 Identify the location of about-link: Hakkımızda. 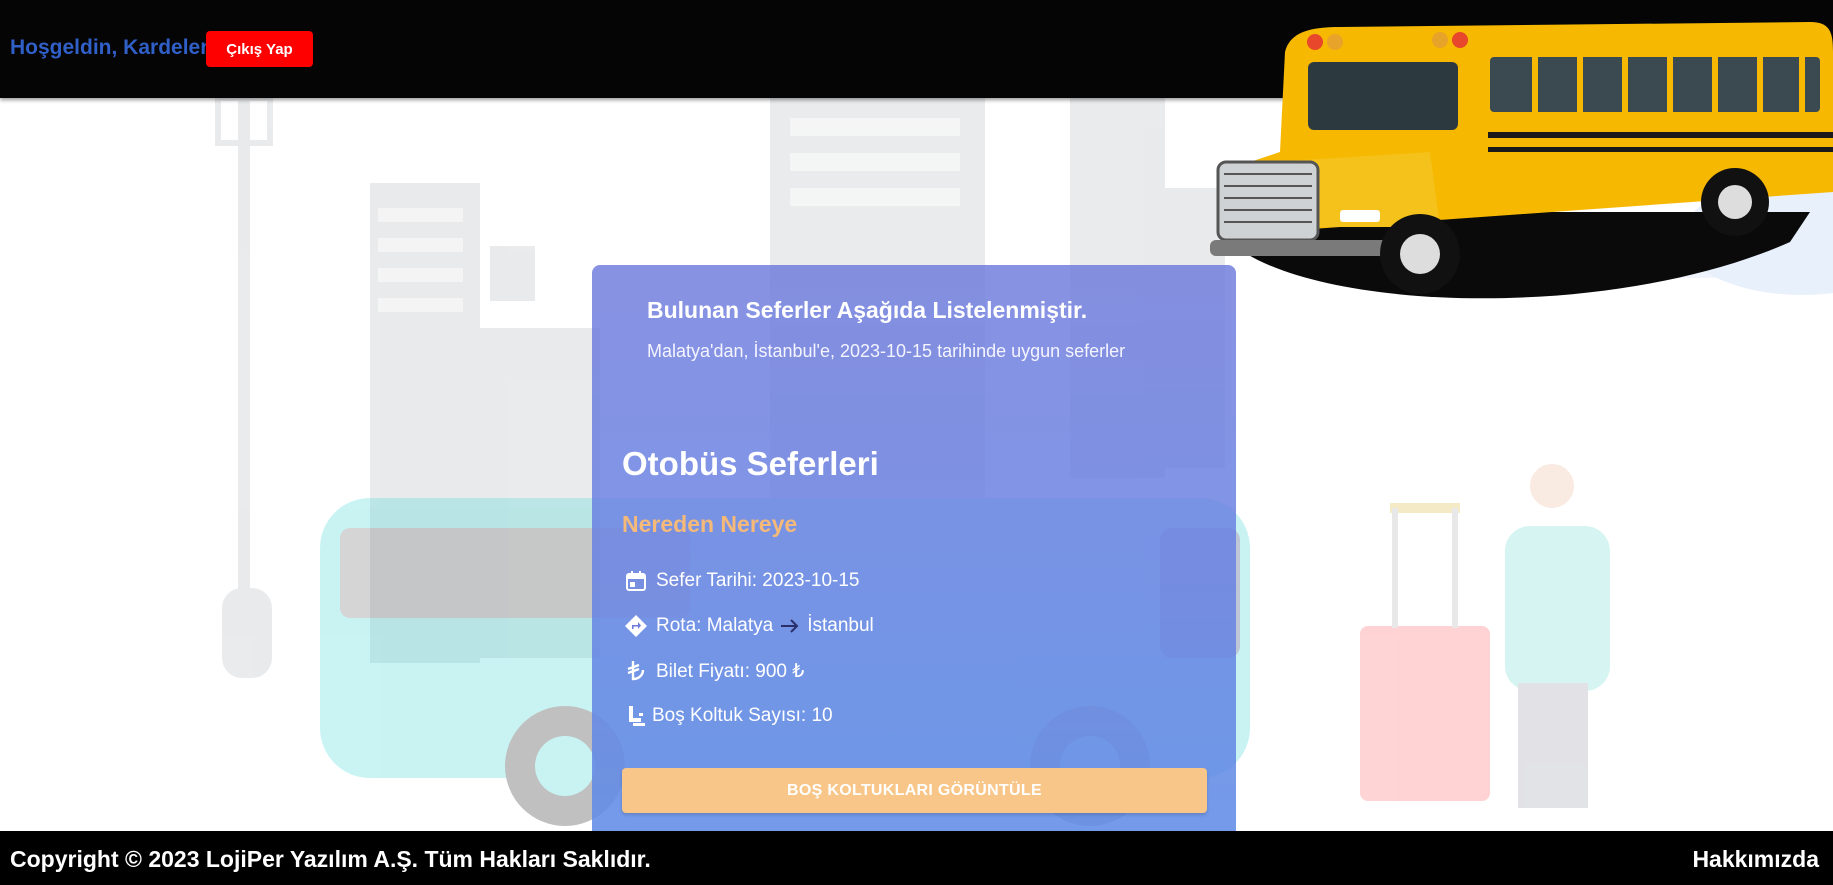
(1755, 859).